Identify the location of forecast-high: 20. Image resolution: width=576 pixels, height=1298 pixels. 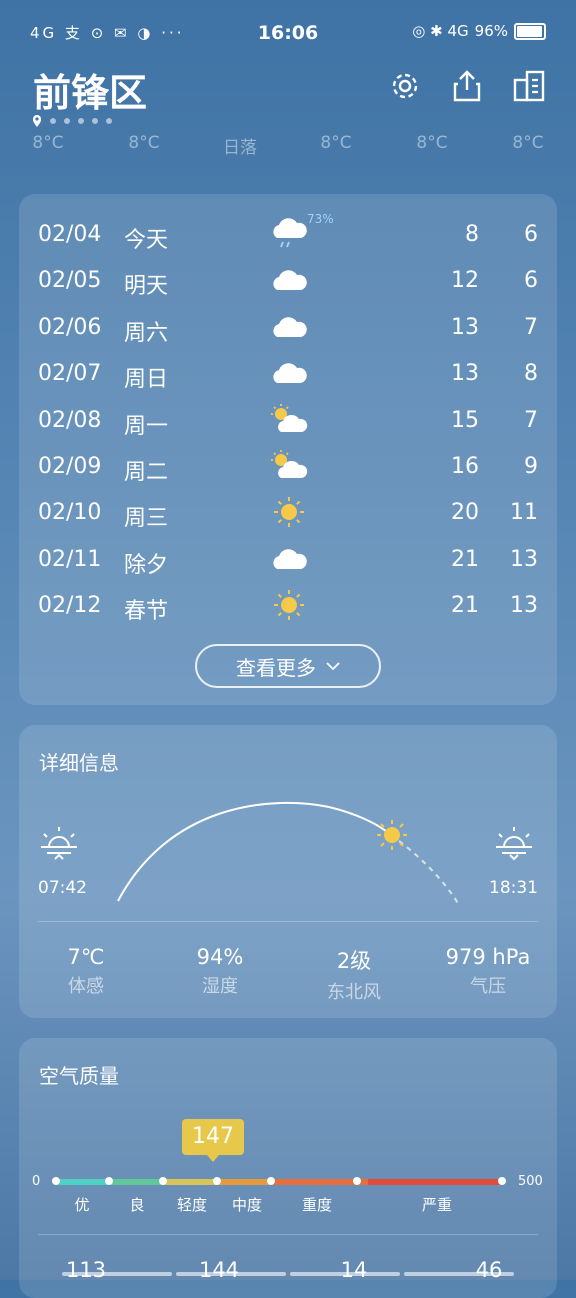
(465, 513).